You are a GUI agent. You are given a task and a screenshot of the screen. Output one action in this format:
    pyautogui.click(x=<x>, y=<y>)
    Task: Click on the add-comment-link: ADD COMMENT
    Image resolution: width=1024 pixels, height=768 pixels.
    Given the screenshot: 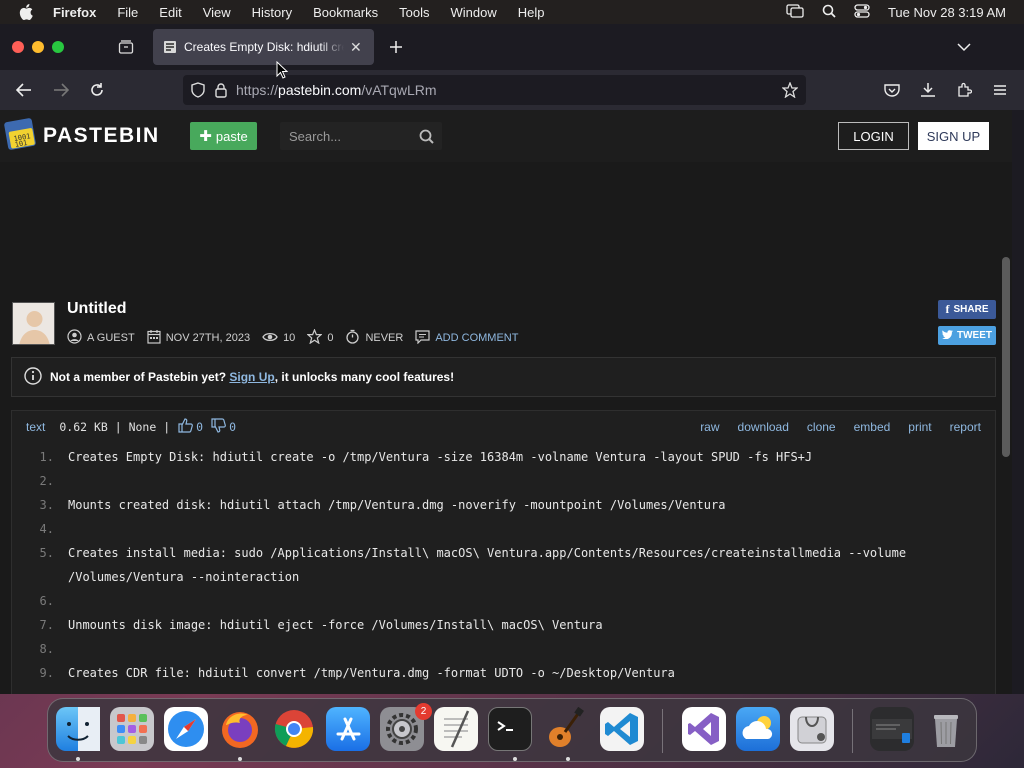 What is the action you would take?
    pyautogui.click(x=476, y=338)
    